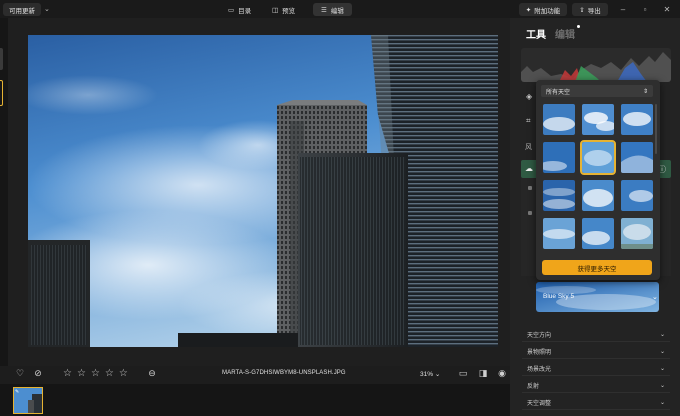 This screenshot has width=680, height=416. Describe the element at coordinates (337, 11) in the screenshot. I see `tab-label: 编辑` at that location.